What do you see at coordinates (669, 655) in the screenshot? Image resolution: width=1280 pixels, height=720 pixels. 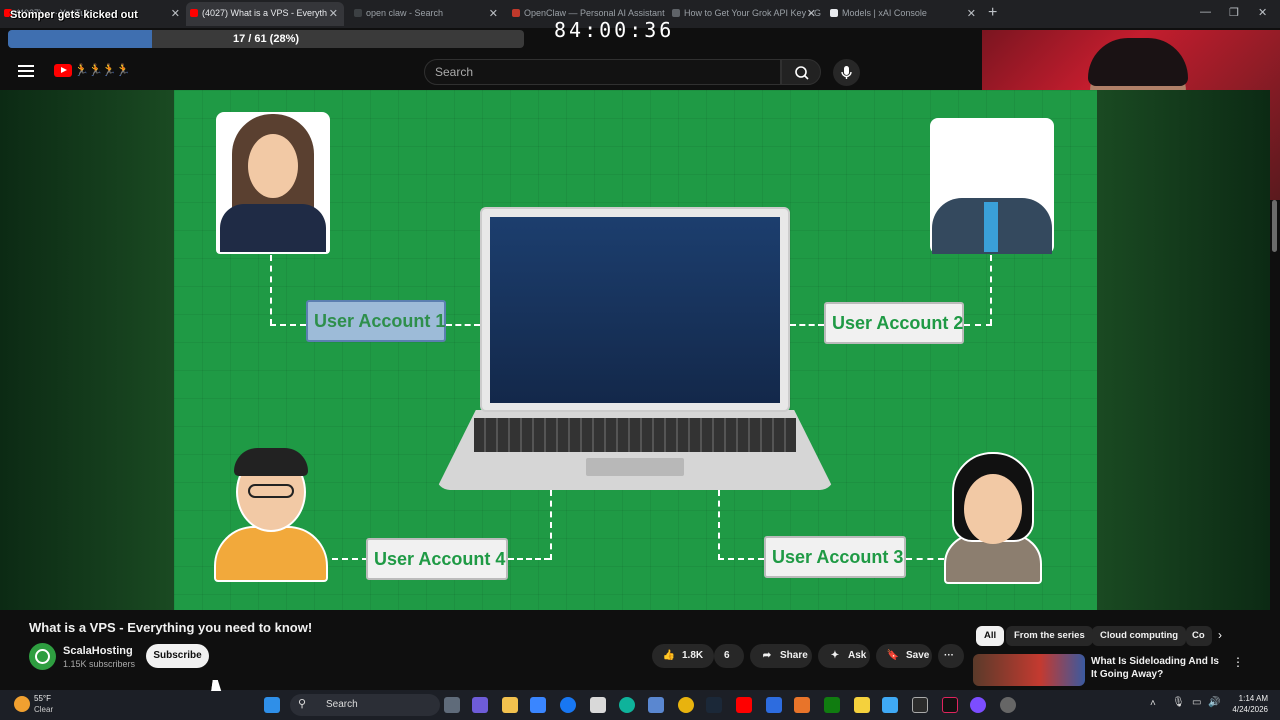 I see `thumbs-up-icon: 👍` at bounding box center [669, 655].